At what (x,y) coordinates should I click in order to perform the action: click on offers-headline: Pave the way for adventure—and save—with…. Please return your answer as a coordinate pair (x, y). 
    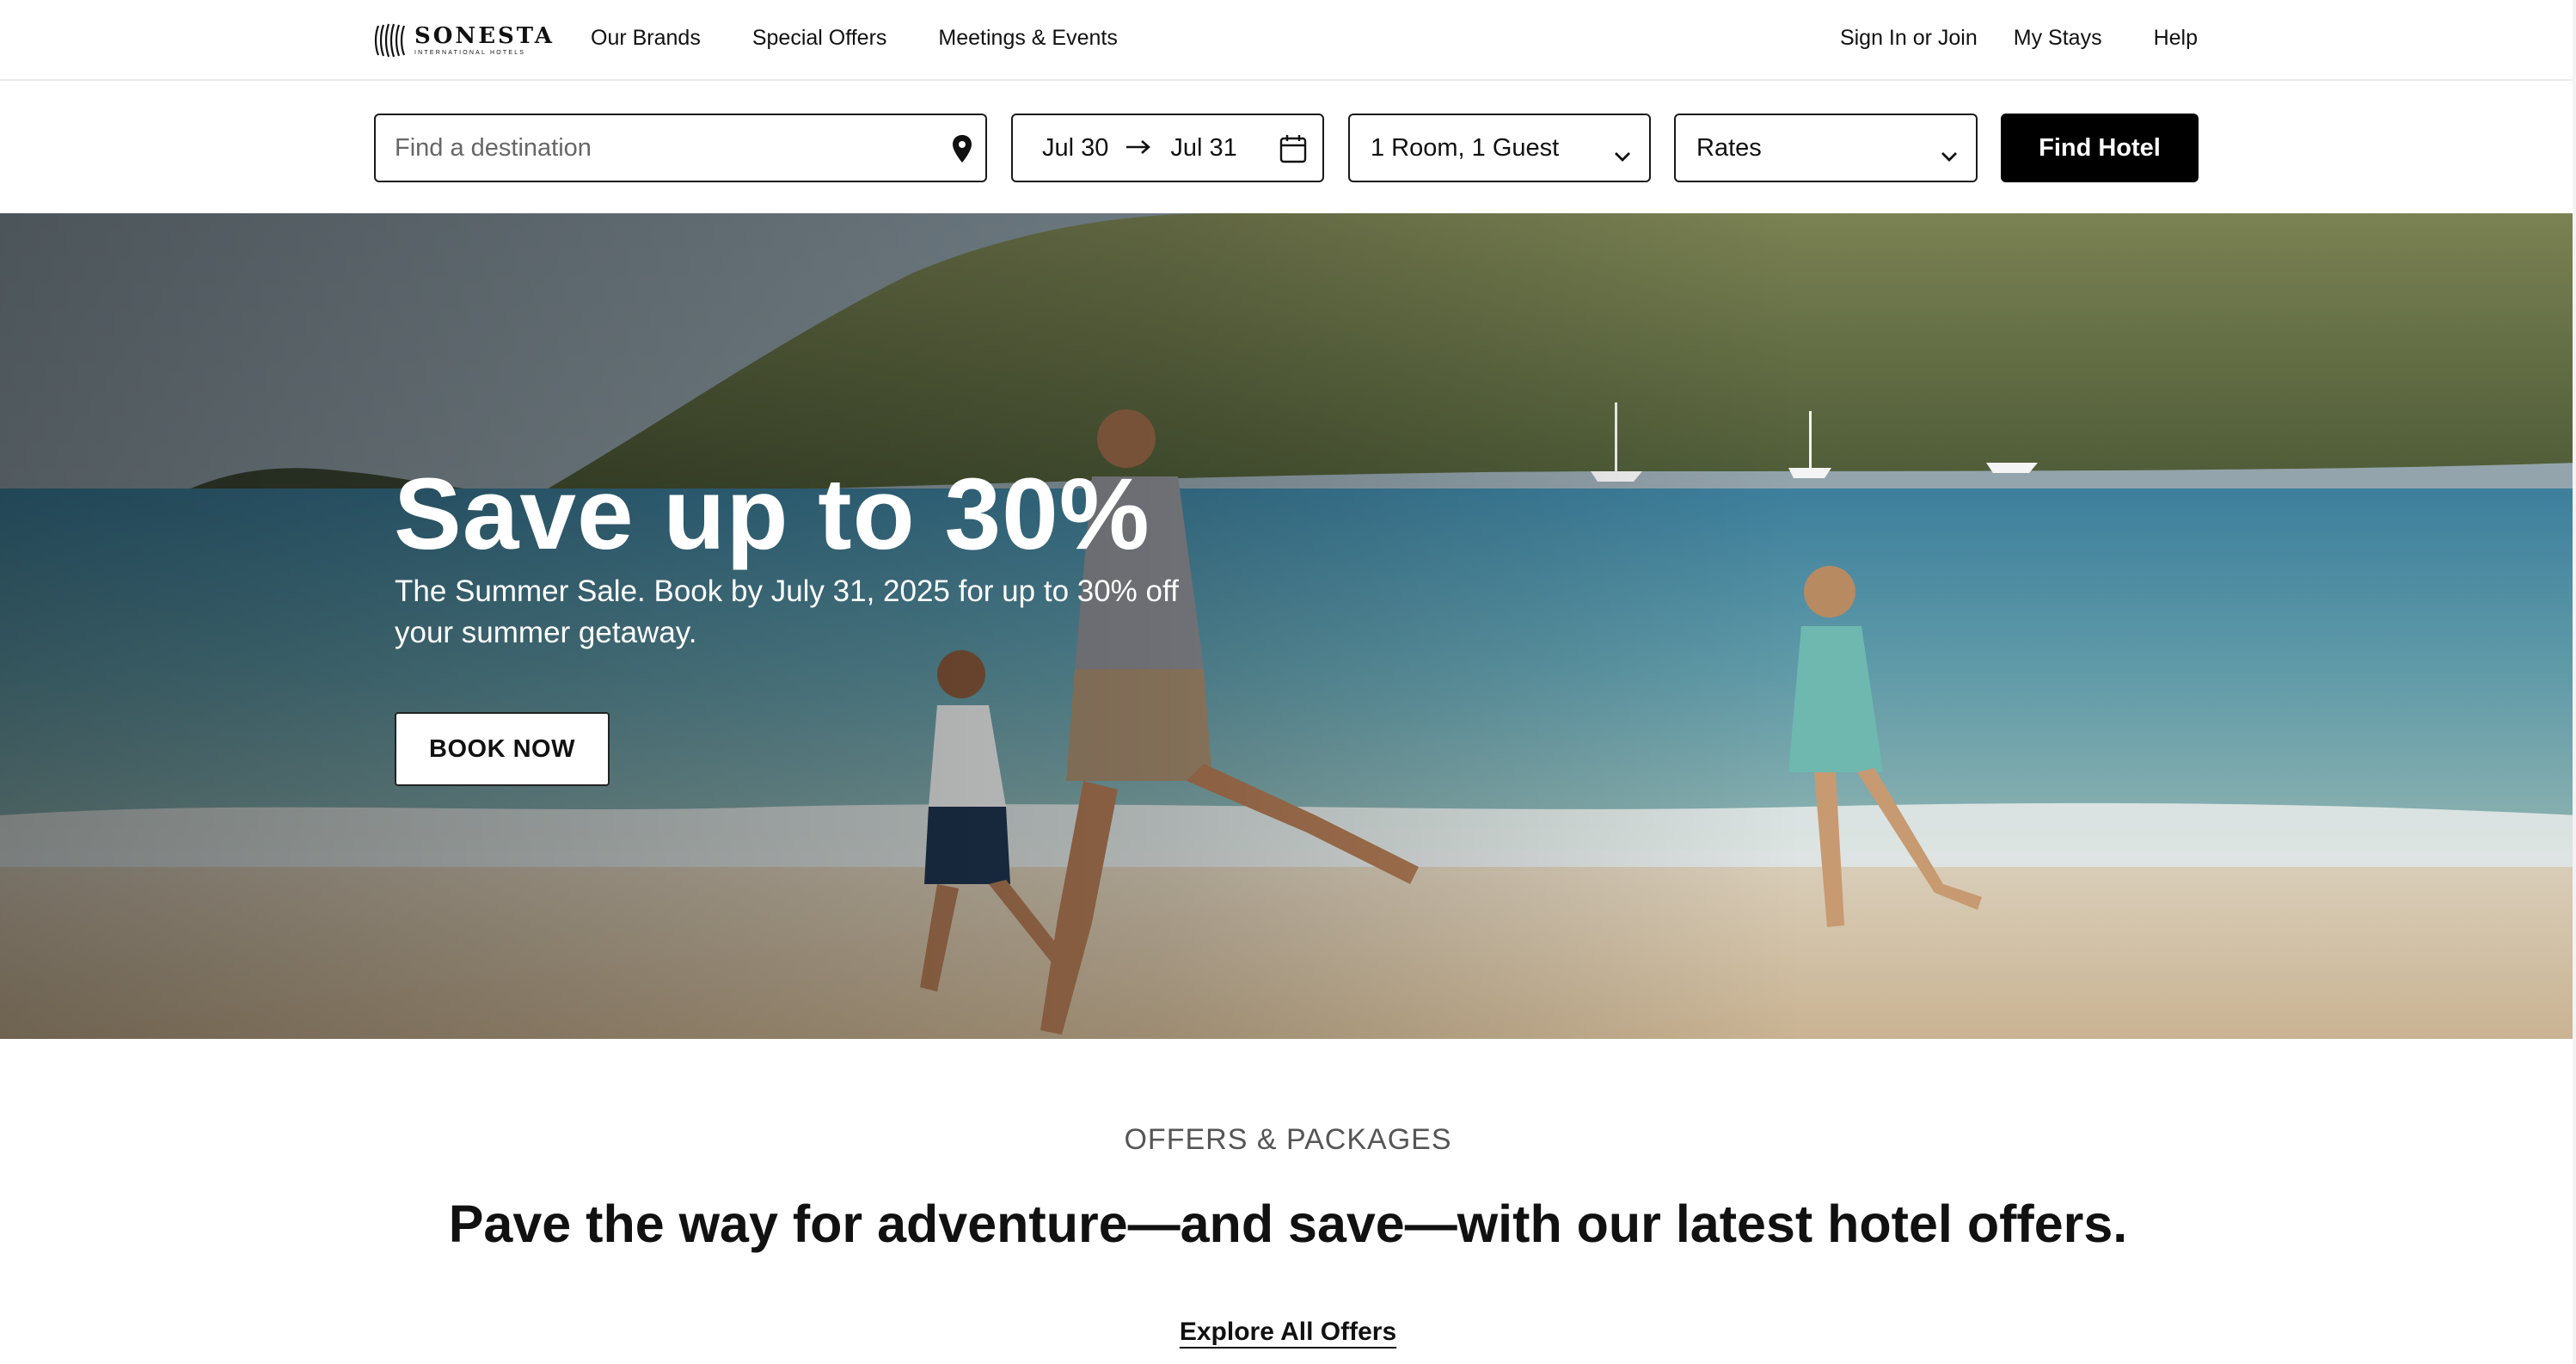
    Looking at the image, I should click on (1288, 1224).